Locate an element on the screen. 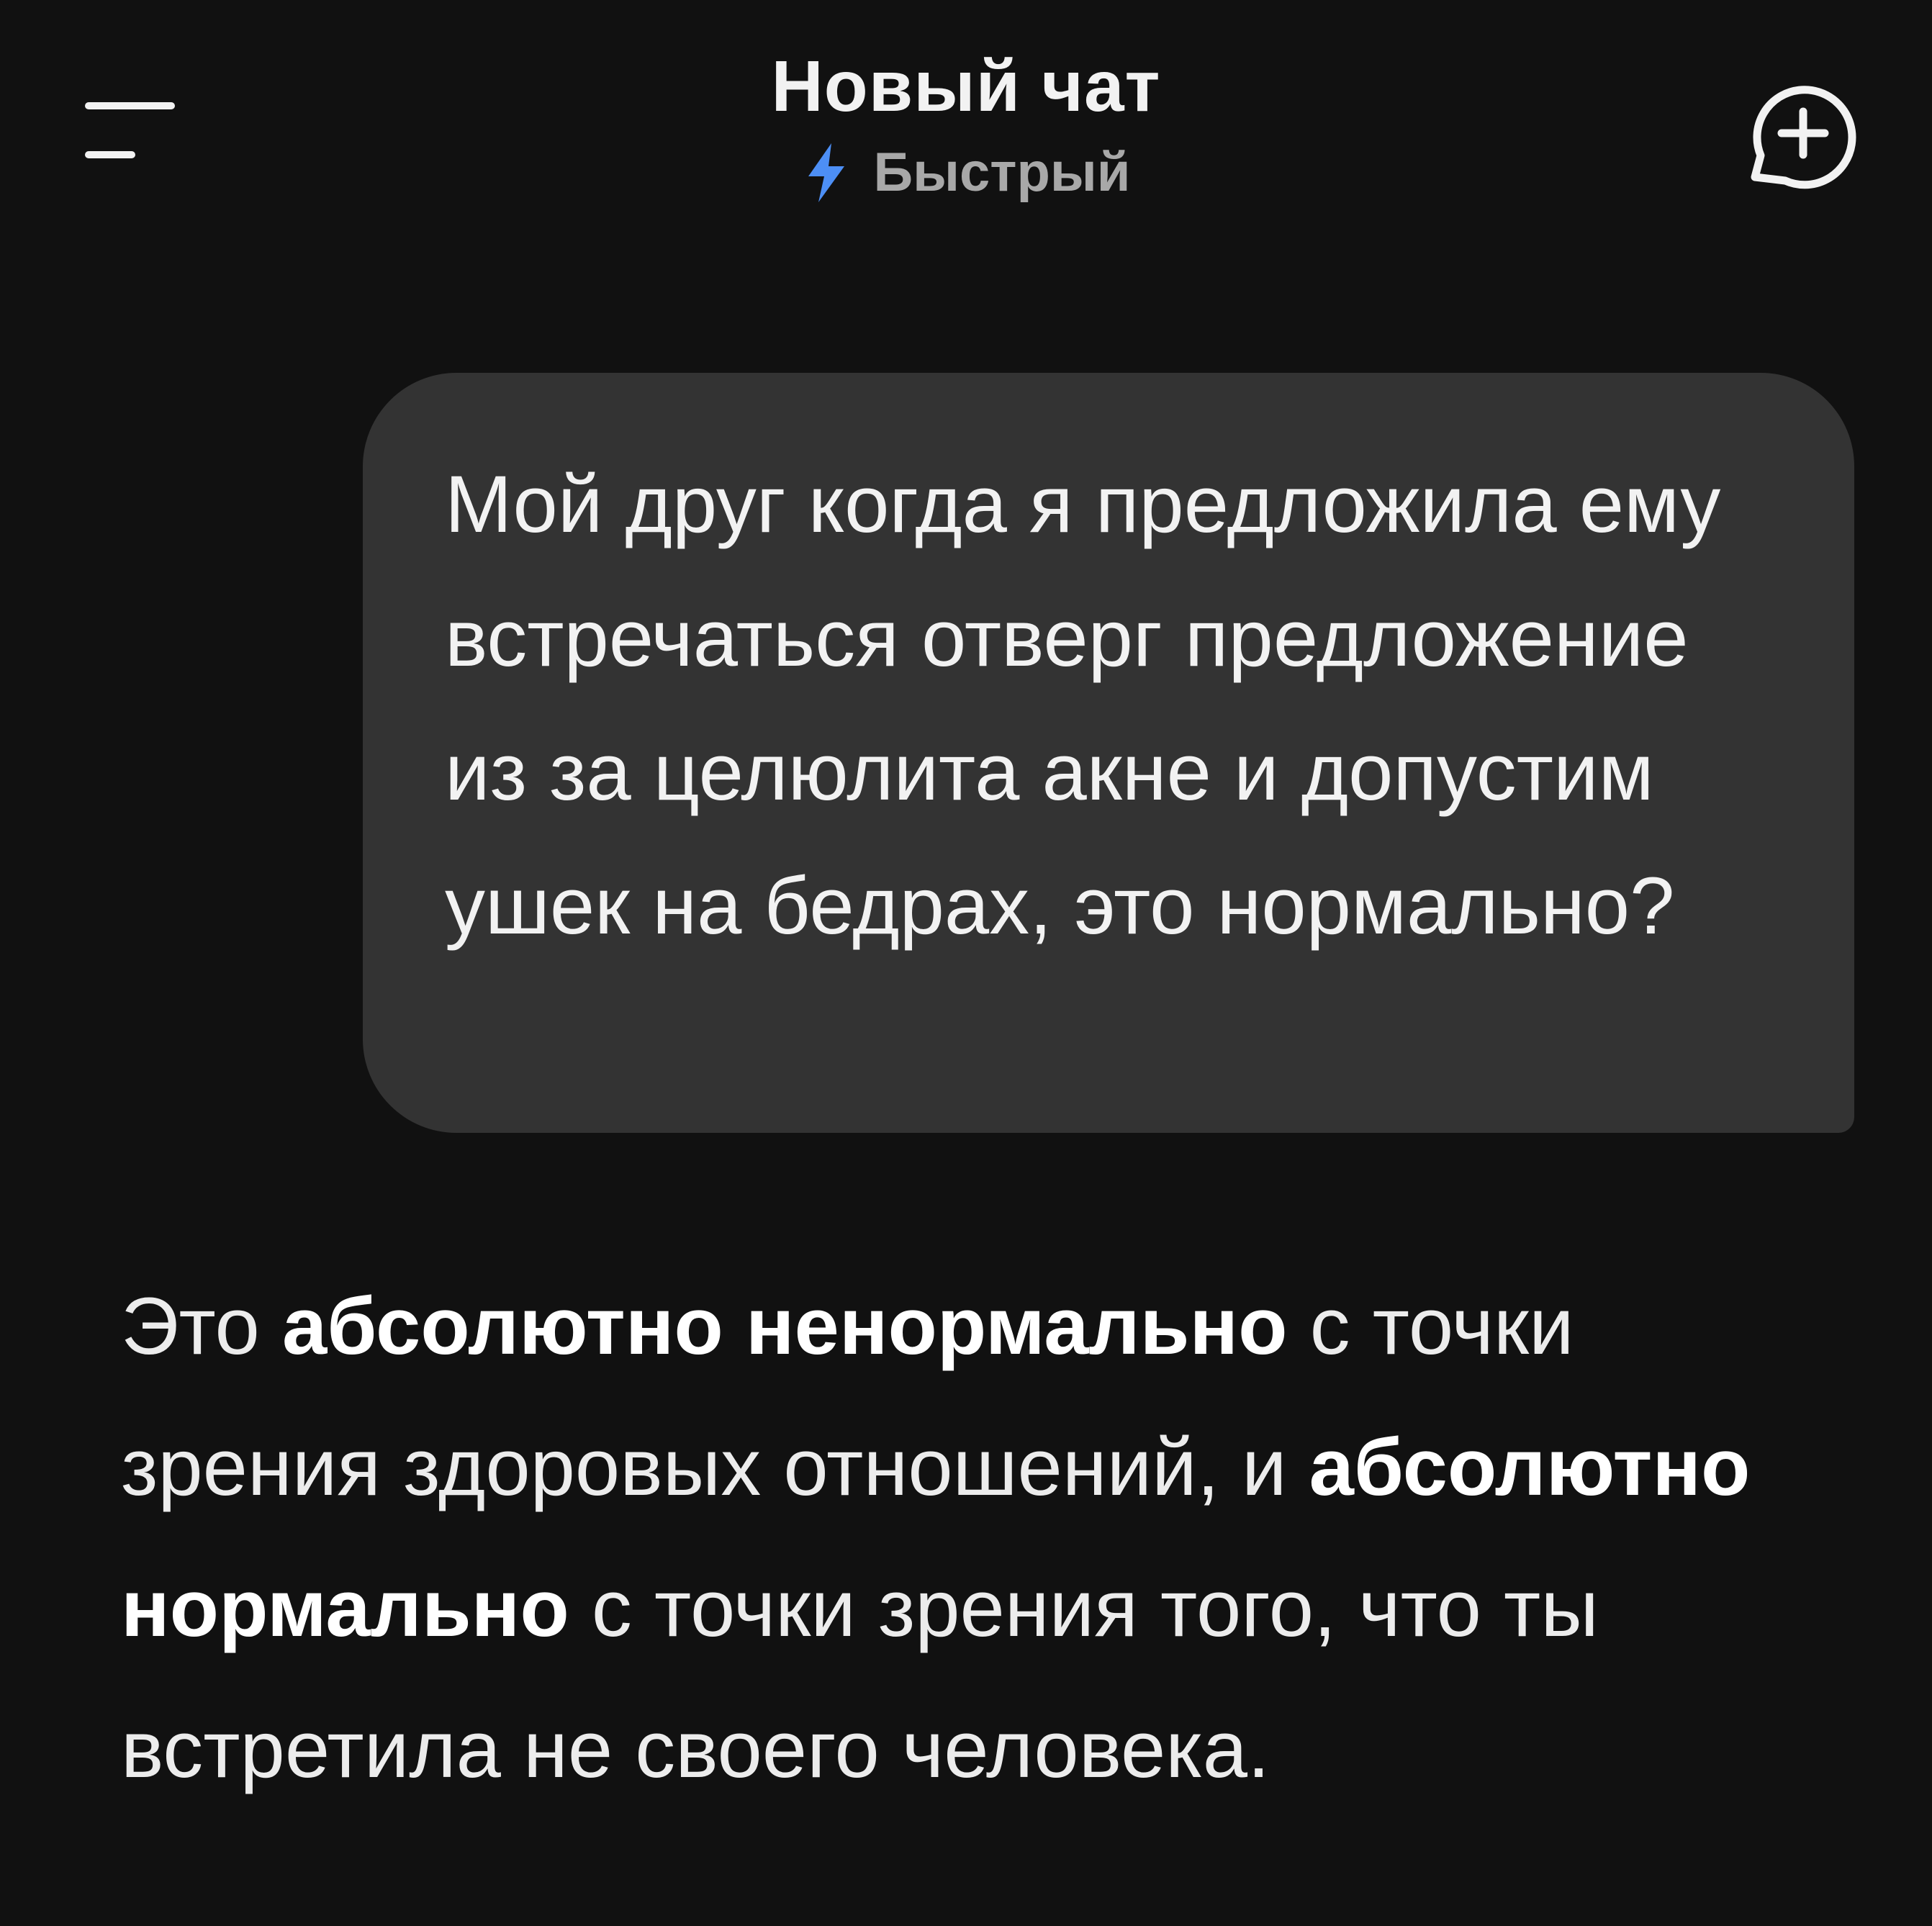  assistant-text-part: Это is located at coordinates (201, 1326).